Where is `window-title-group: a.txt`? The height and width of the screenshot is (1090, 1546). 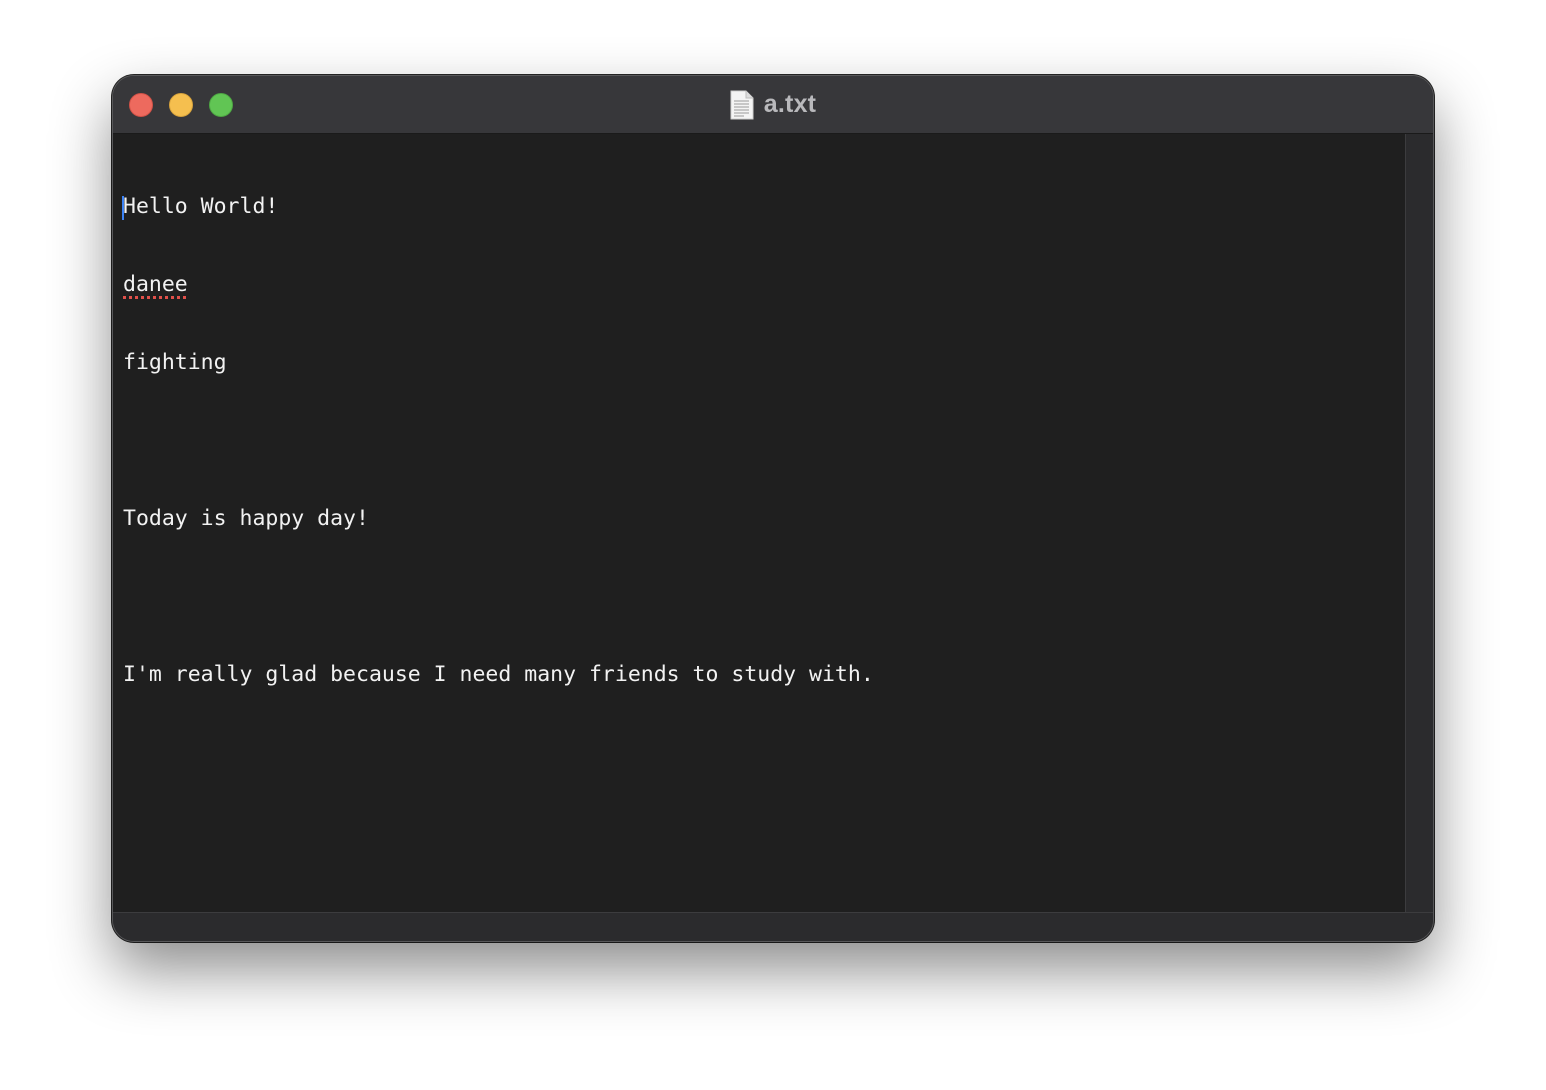 window-title-group: a.txt is located at coordinates (773, 104).